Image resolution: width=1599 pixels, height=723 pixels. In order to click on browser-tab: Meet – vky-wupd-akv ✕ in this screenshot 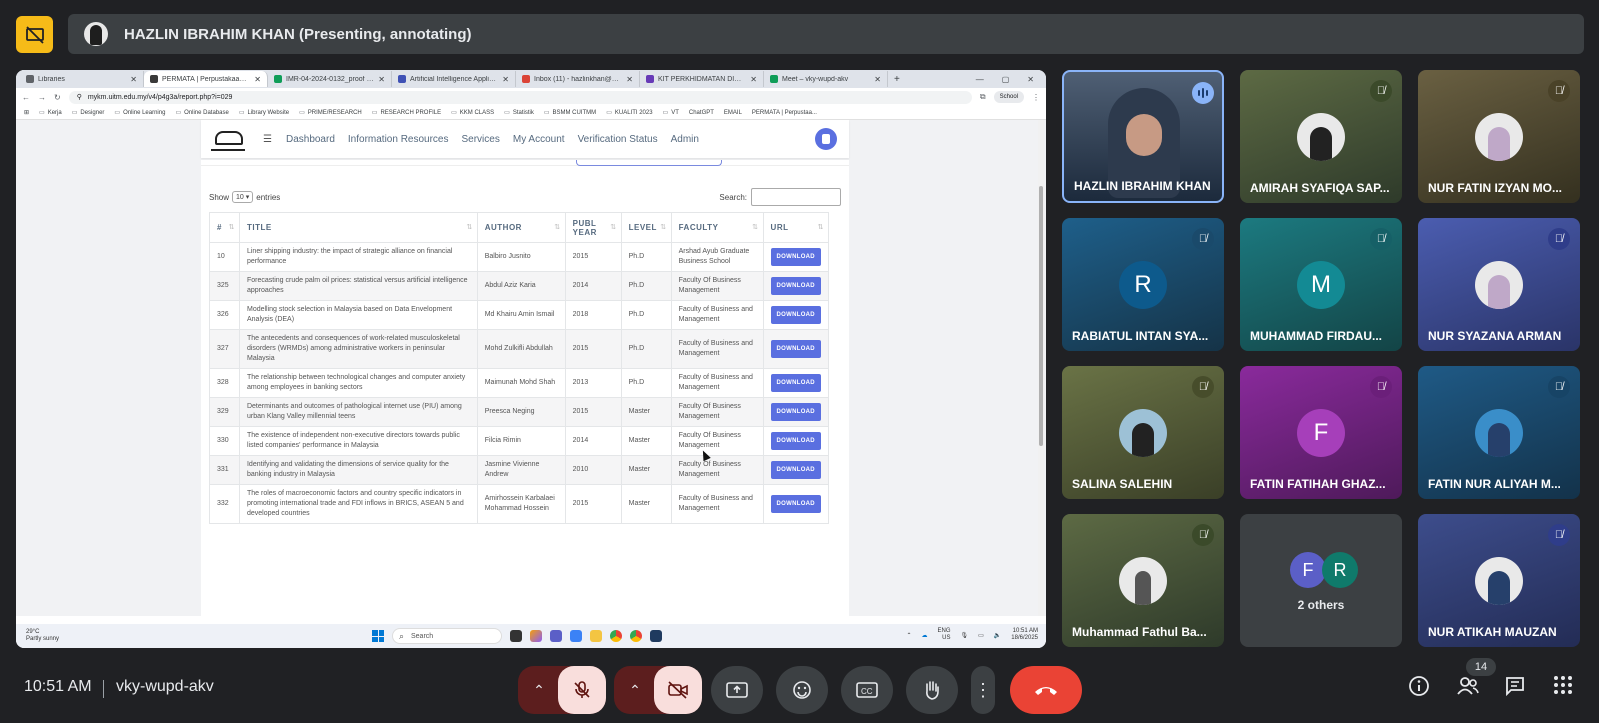, I will do `click(826, 79)`.